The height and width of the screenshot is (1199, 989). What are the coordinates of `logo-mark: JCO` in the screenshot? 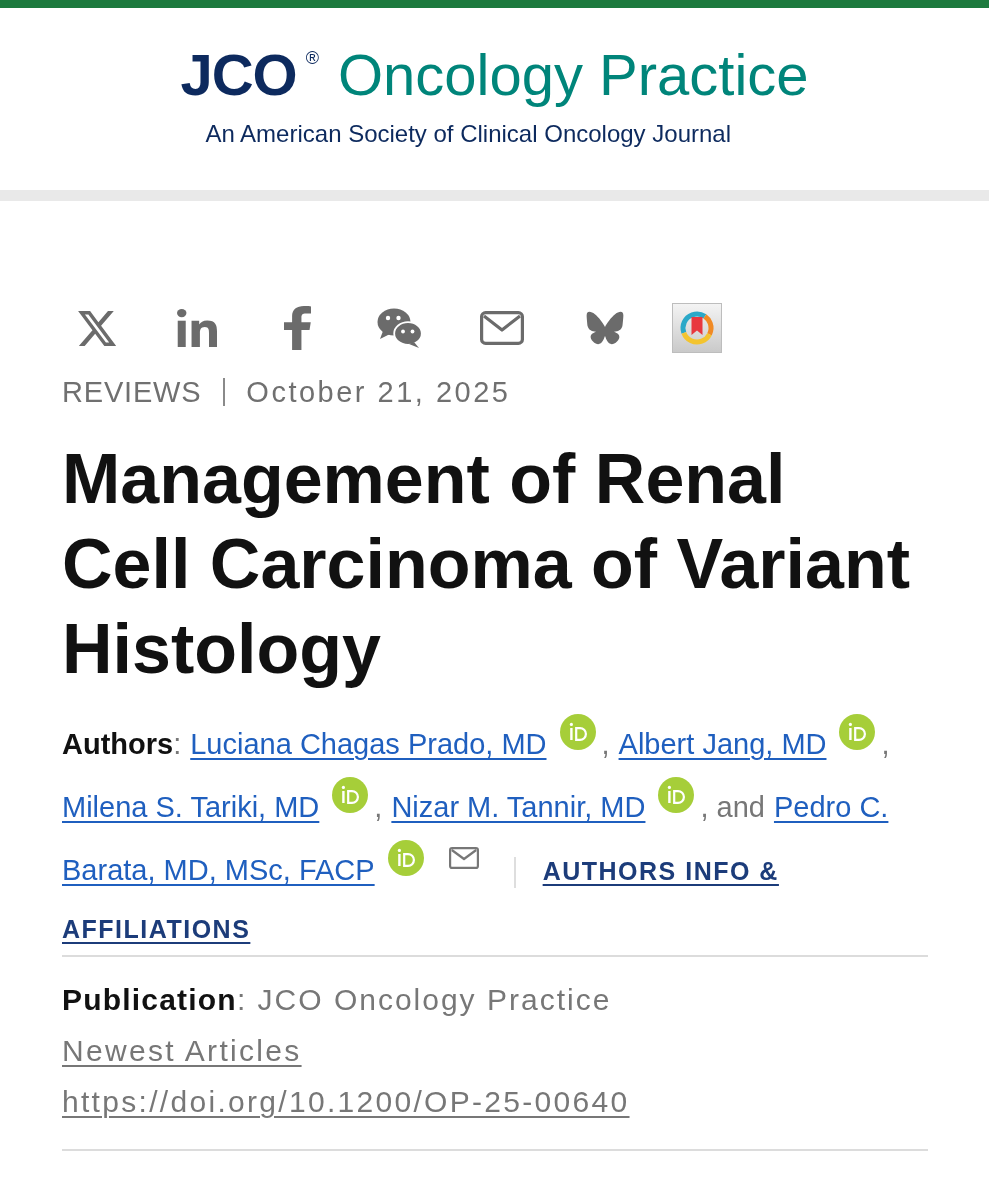 It's located at (238, 75).